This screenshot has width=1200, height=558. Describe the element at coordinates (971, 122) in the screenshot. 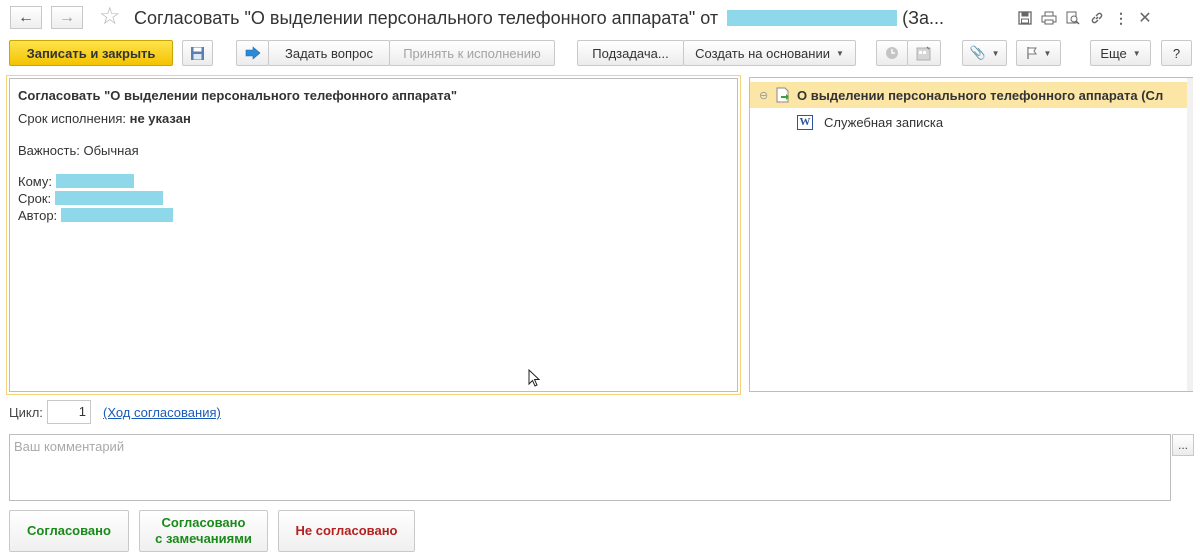

I see `tree-item-memo: W Служебная записка` at that location.